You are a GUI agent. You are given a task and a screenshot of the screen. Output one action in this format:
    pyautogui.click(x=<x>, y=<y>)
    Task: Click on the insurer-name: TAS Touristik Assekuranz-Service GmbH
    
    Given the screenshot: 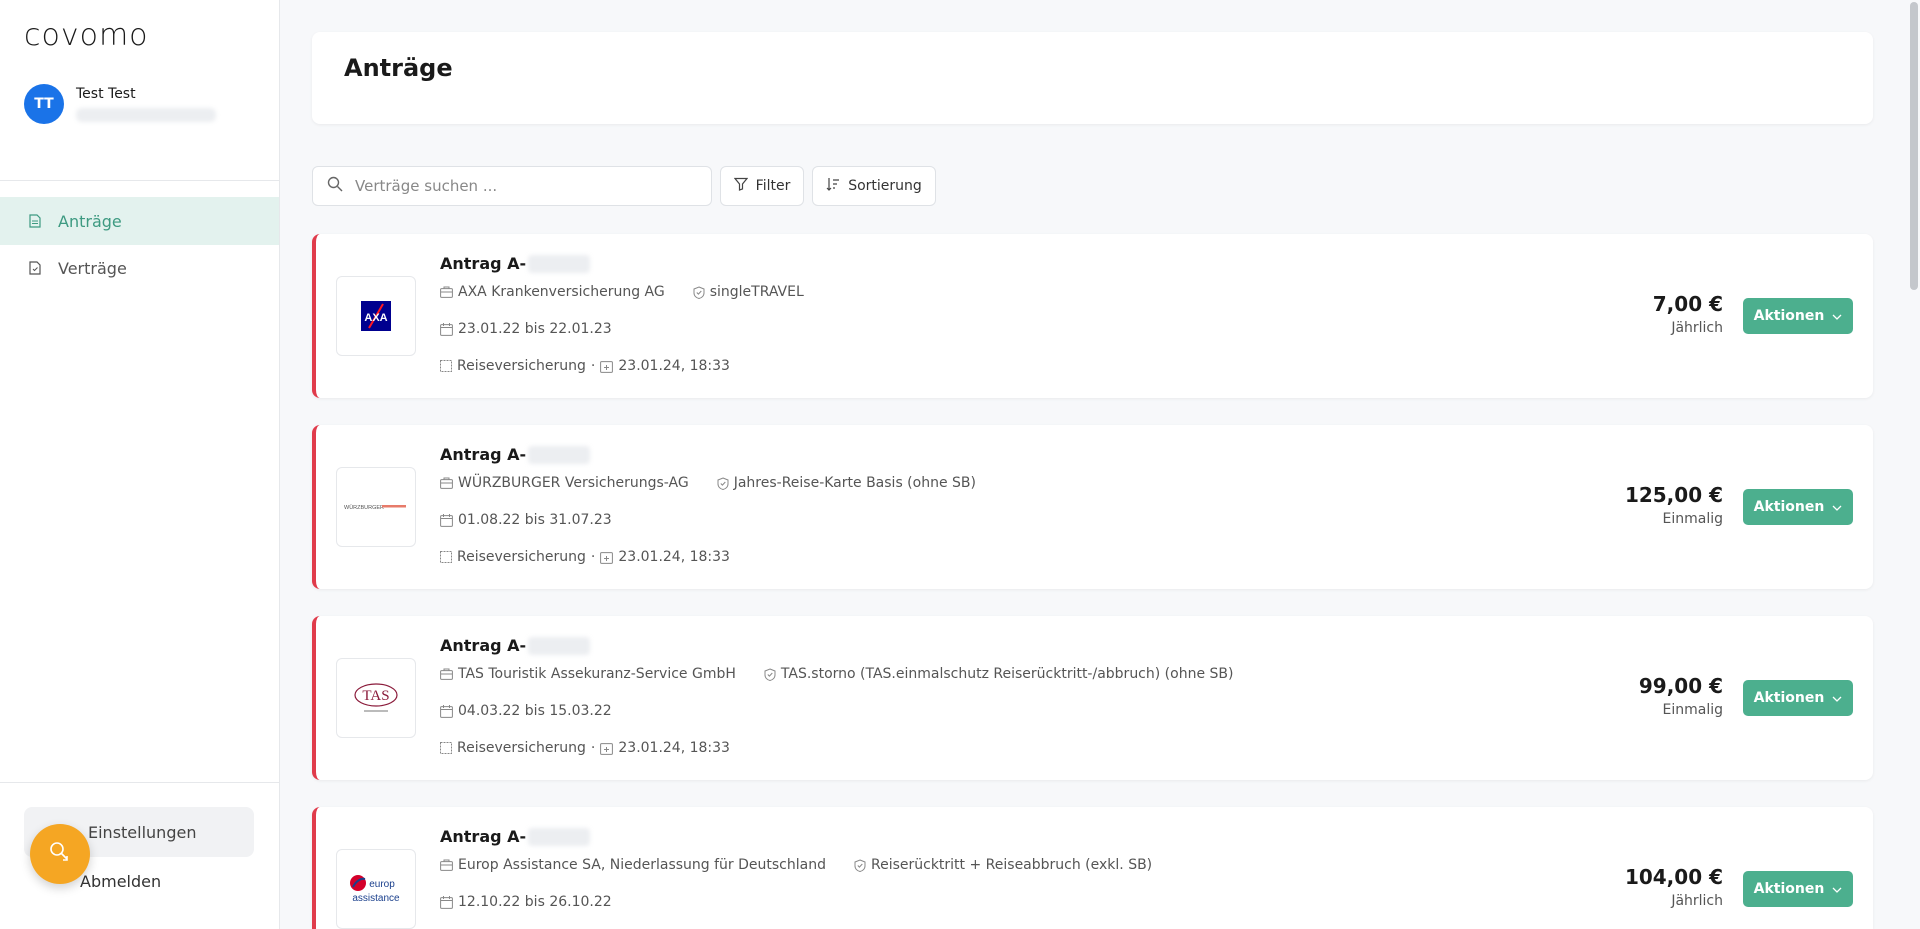 What is the action you would take?
    pyautogui.click(x=597, y=674)
    